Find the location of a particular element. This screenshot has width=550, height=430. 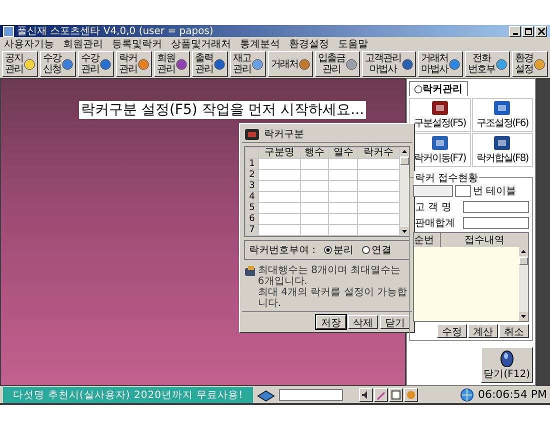

menu-item: 사용자기능 is located at coordinates (29, 43).